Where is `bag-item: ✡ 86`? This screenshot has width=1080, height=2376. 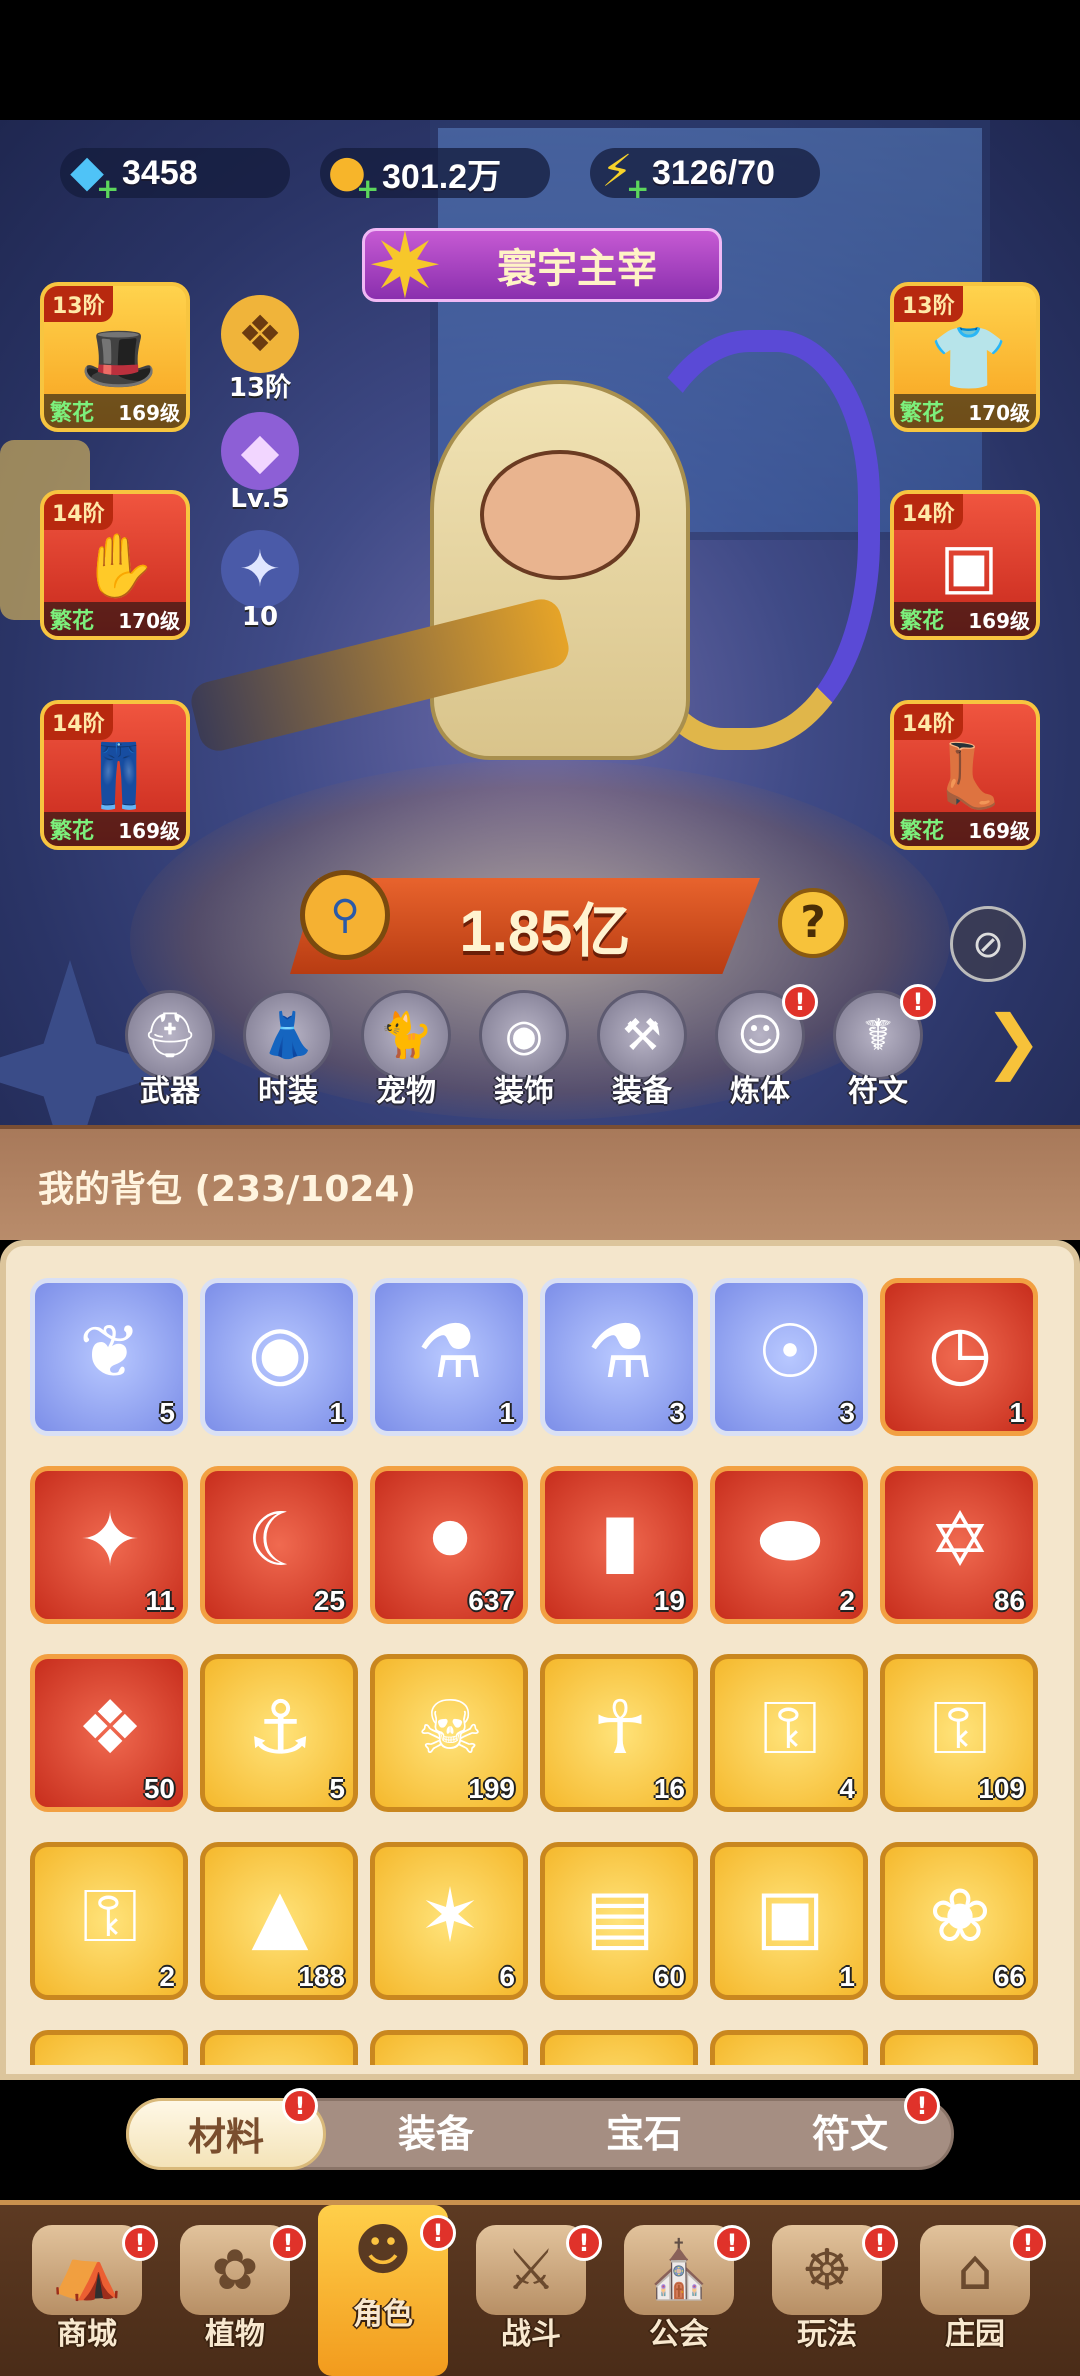 bag-item: ✡ 86 is located at coordinates (959, 1545).